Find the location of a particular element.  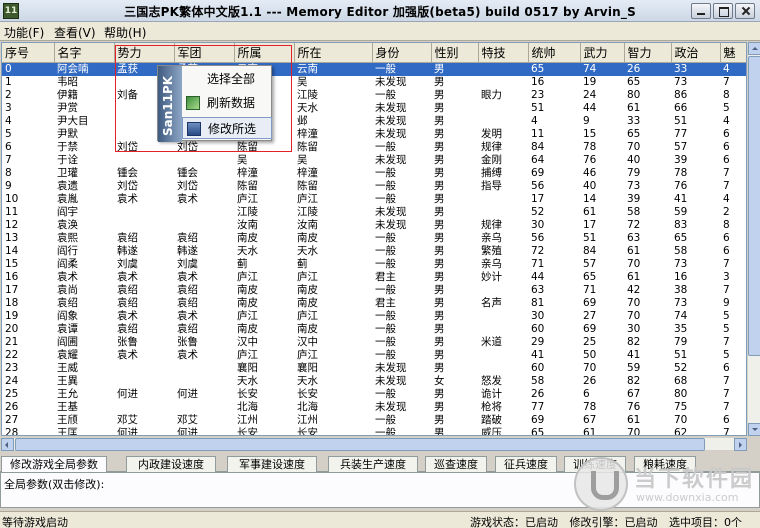

table-row: 8 卫瓘 锺会 锺会 梓潼 梓潼 一般 男 捕缚 69 46 79 78 7 is located at coordinates (374, 173).